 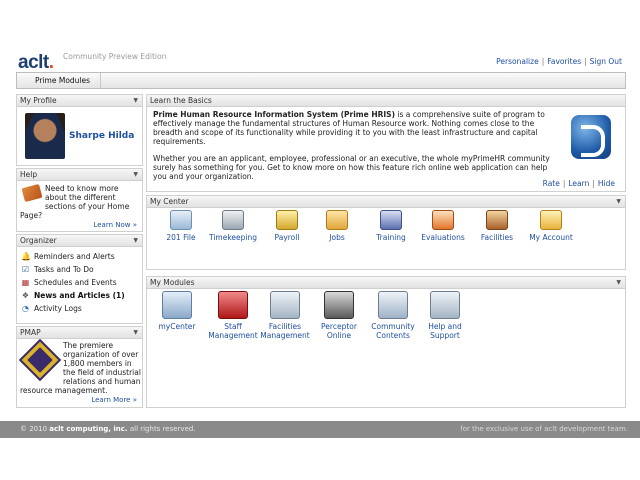 I want to click on module-facilities-management: Facilities Management, so click(x=285, y=315).